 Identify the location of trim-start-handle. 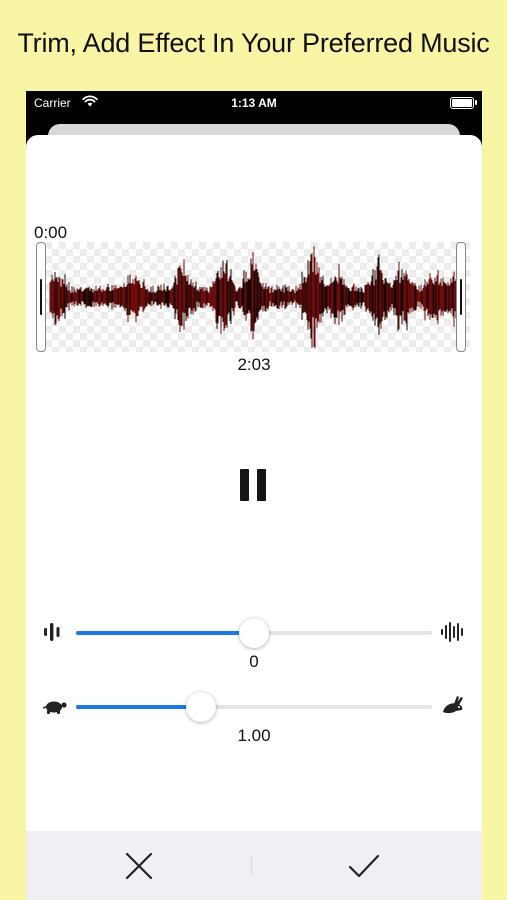
(41, 297).